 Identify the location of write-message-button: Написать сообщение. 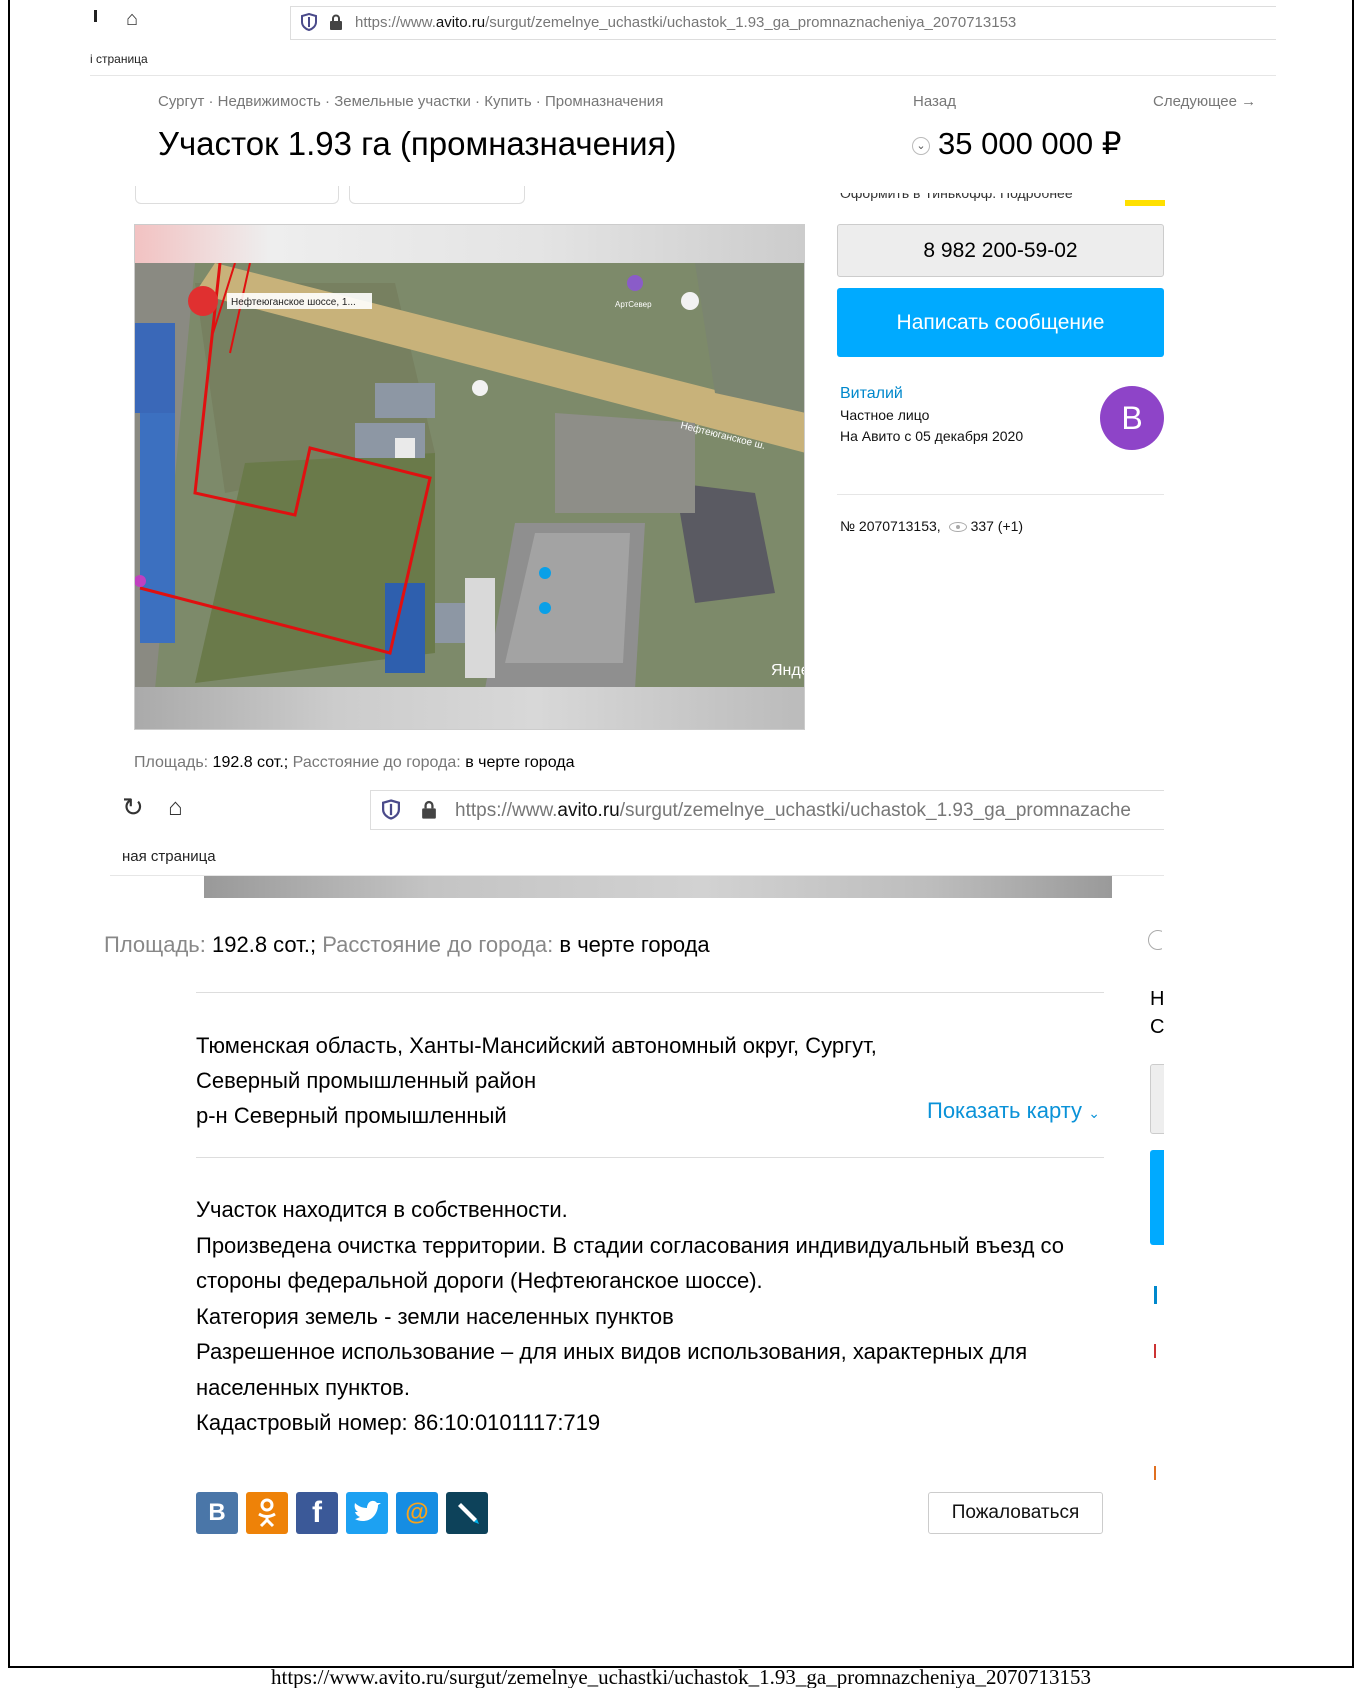
(1000, 322).